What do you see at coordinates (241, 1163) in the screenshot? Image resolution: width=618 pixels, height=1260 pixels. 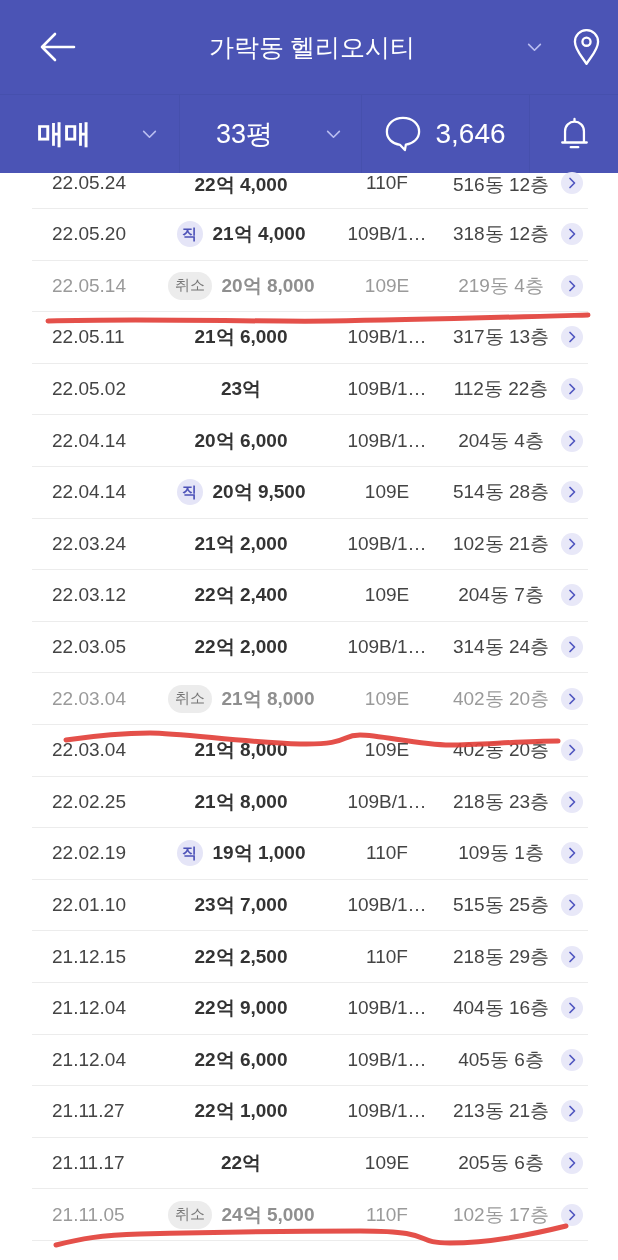 I see `trade-price: 22억` at bounding box center [241, 1163].